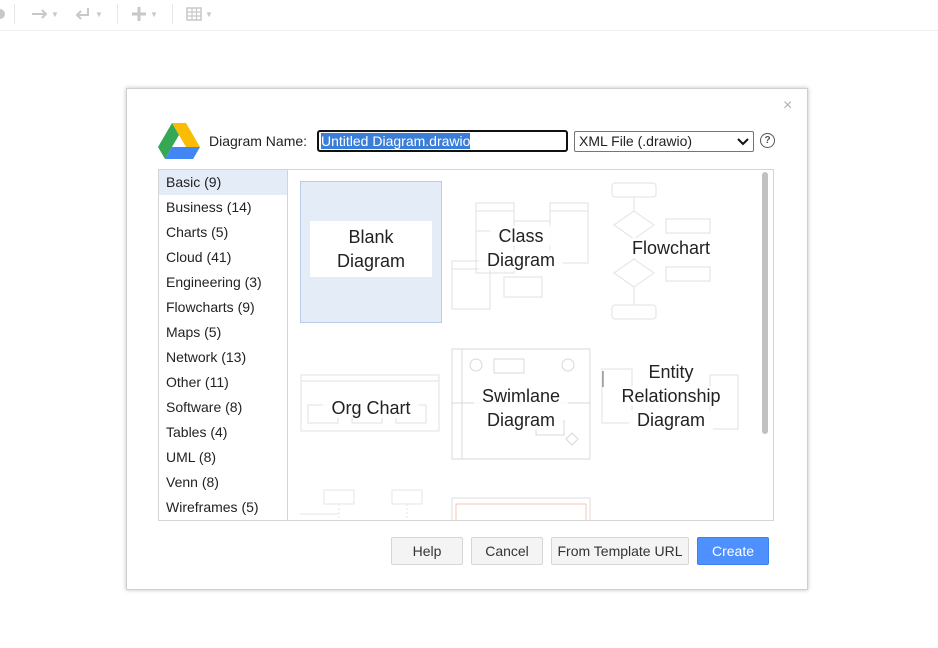  Describe the element at coordinates (521, 408) in the screenshot. I see `template-label: Swimlane Diagram` at that location.